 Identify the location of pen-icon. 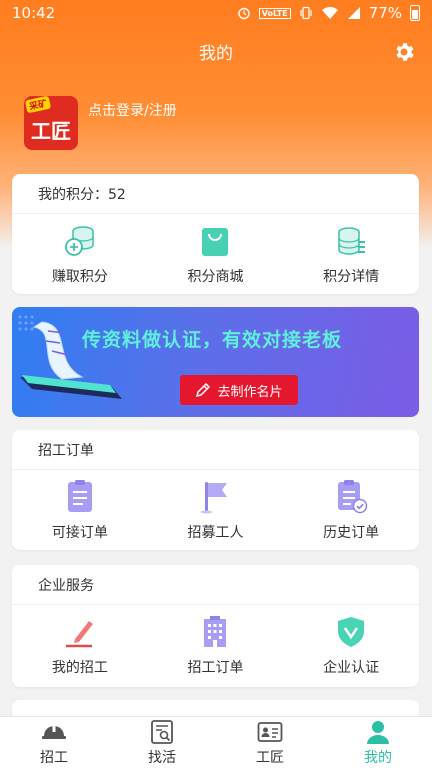
(79, 634).